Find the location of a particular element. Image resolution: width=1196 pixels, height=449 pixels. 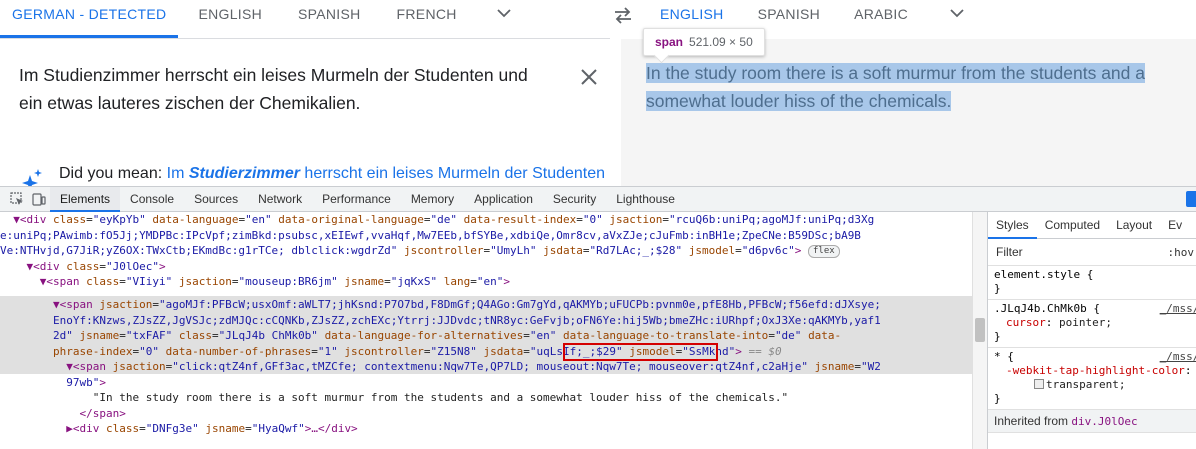

l1-v8: "d6pv6c" is located at coordinates (768, 250).